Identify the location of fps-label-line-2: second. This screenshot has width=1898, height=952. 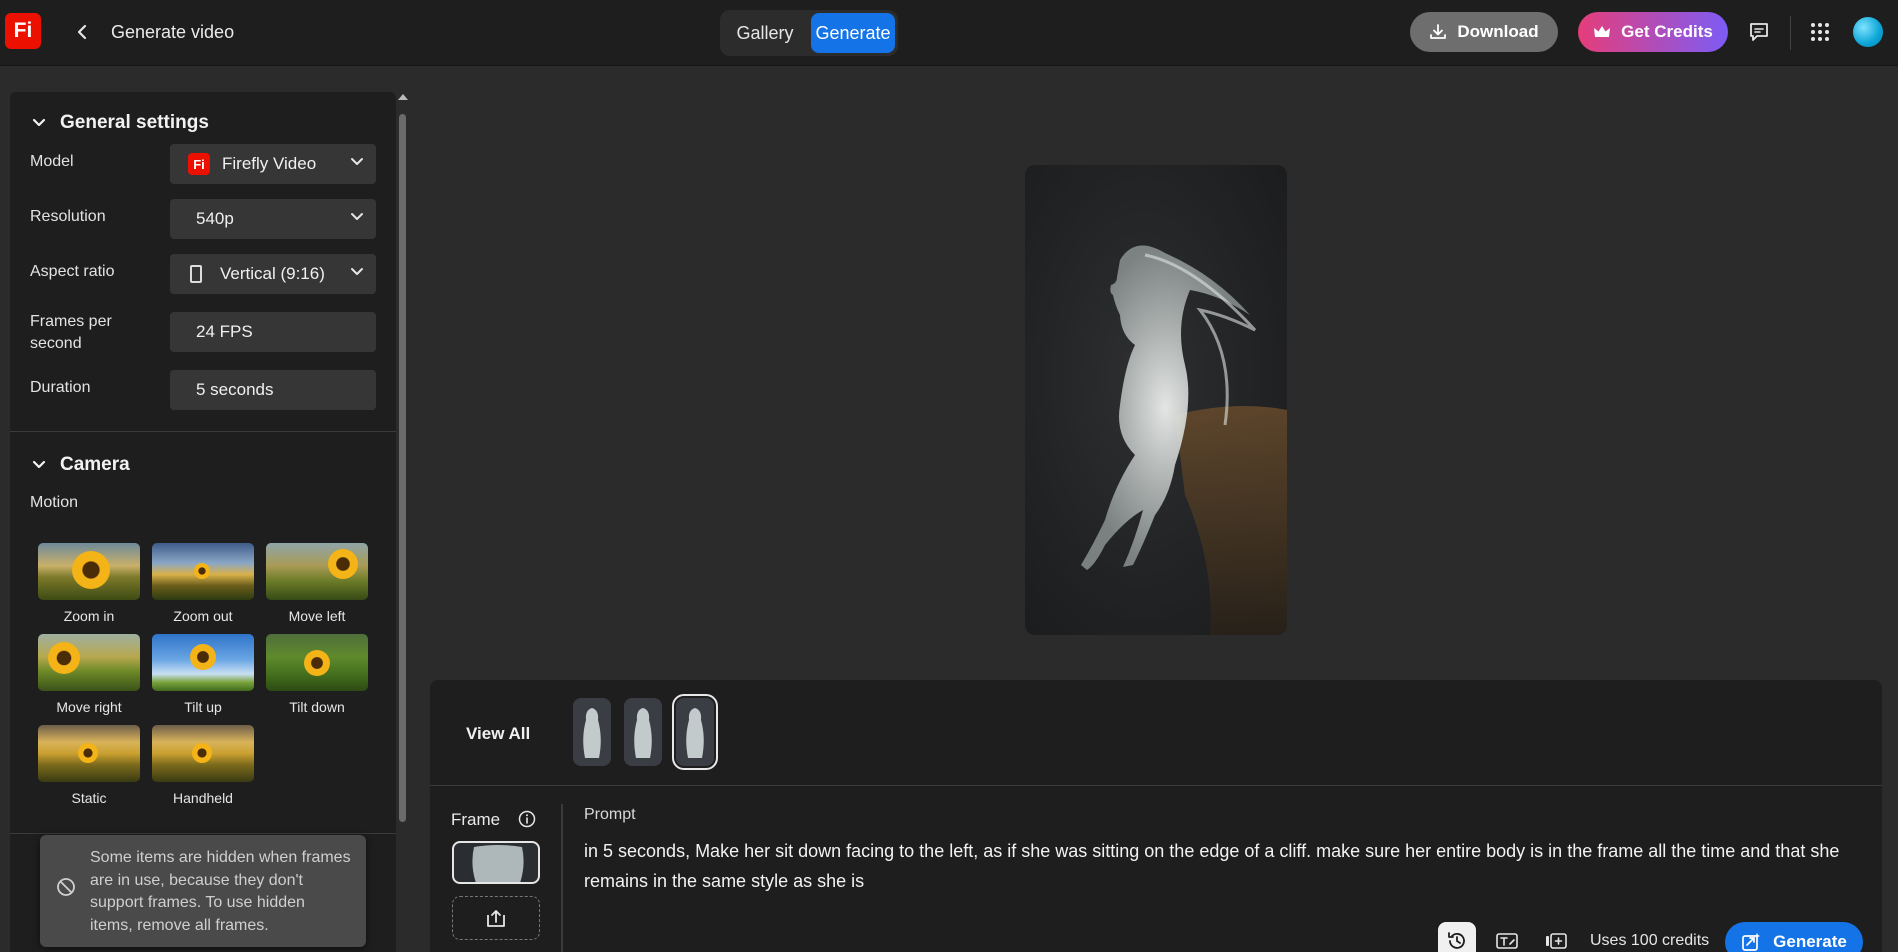
(56, 343).